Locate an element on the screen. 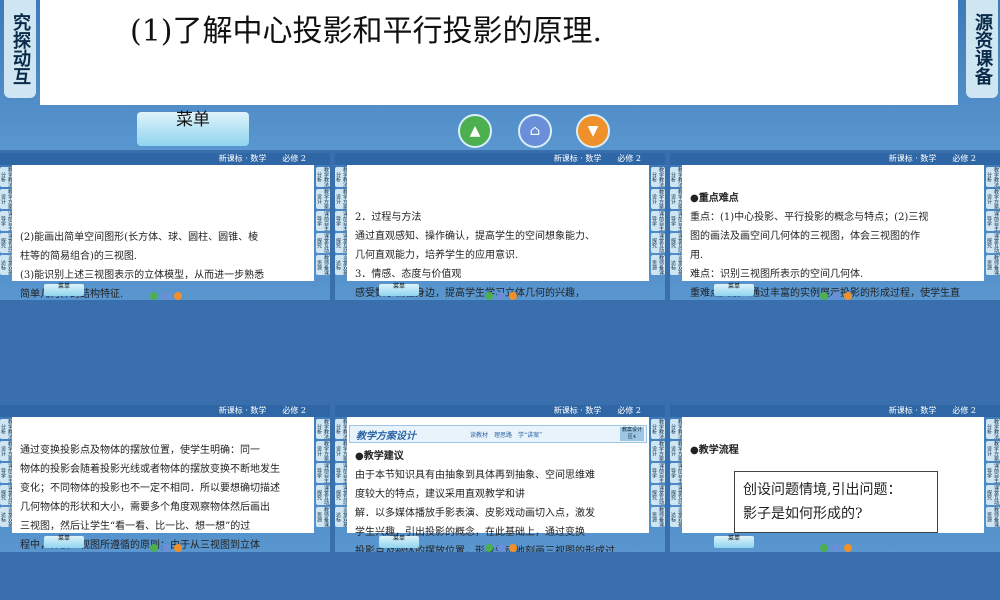 This screenshot has height=600, width=1000. text-line: 难点：识别三视图所表示的空间几何体. is located at coordinates (777, 274).